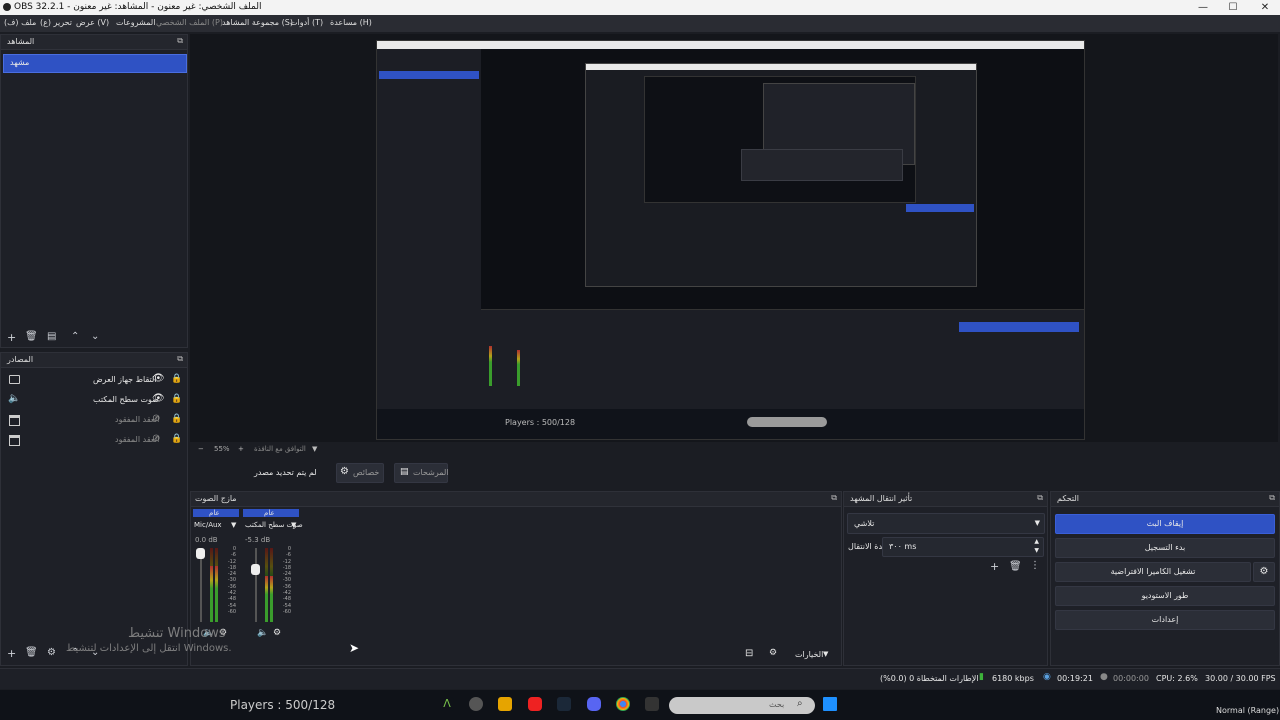 The width and height of the screenshot is (1280, 720). What do you see at coordinates (135, 22) in the screenshot?
I see `menu-docks: المشروعات` at bounding box center [135, 22].